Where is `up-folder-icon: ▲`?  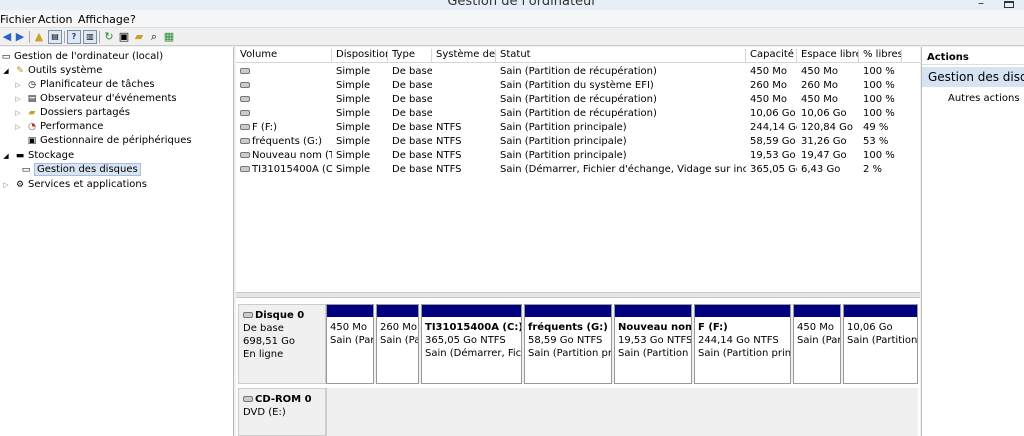
up-folder-icon: ▲ is located at coordinates (39, 37).